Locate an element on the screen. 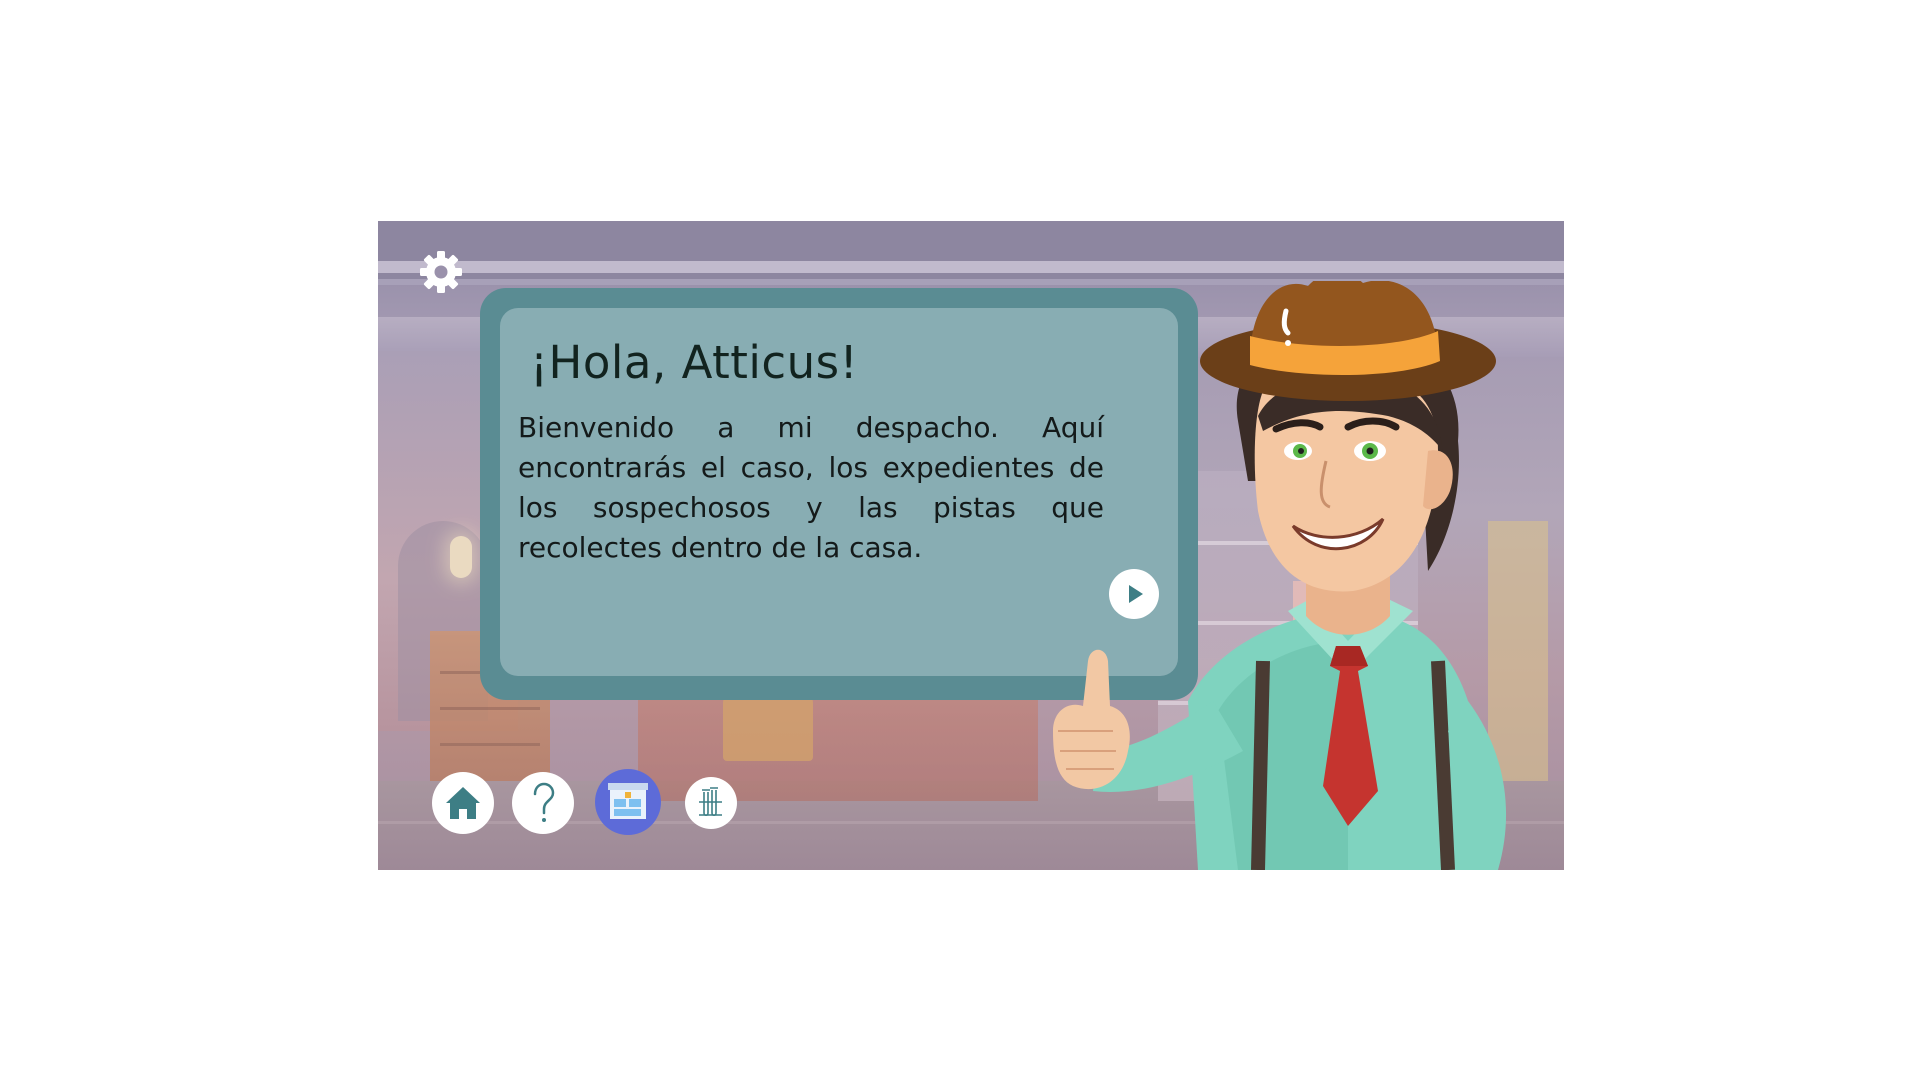 The width and height of the screenshot is (1920, 1080). gear-icon is located at coordinates (441, 272).